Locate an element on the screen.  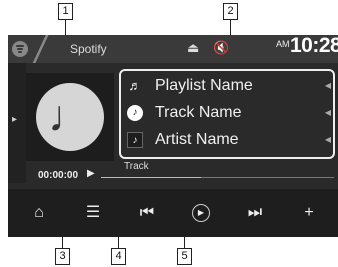
callout-5: 5 is located at coordinates (184, 256).